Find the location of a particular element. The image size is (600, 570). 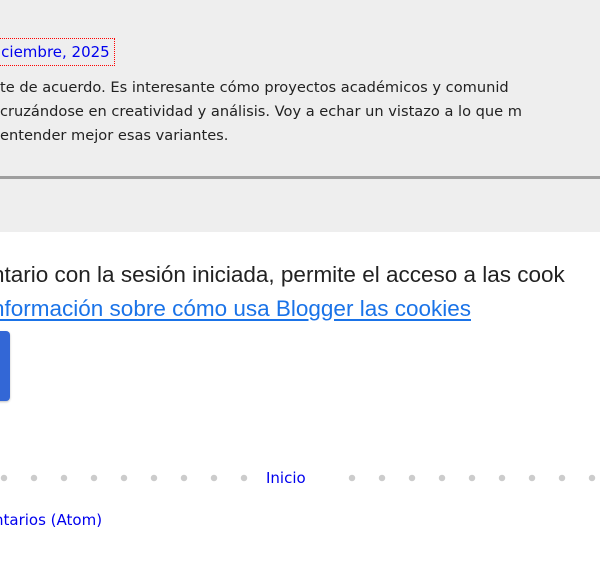

pager-dots-left is located at coordinates (124, 478).